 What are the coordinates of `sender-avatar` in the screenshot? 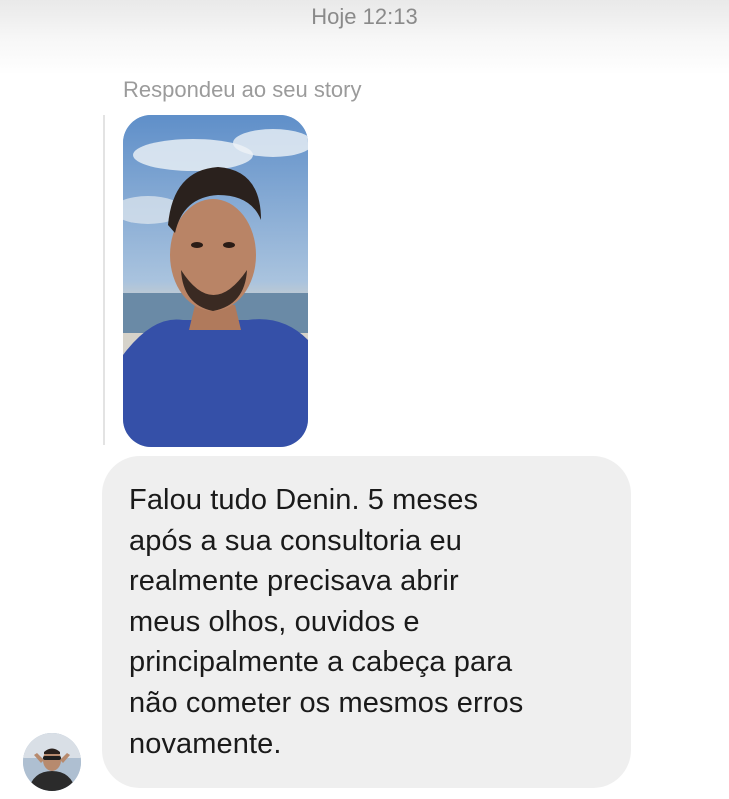 It's located at (52, 762).